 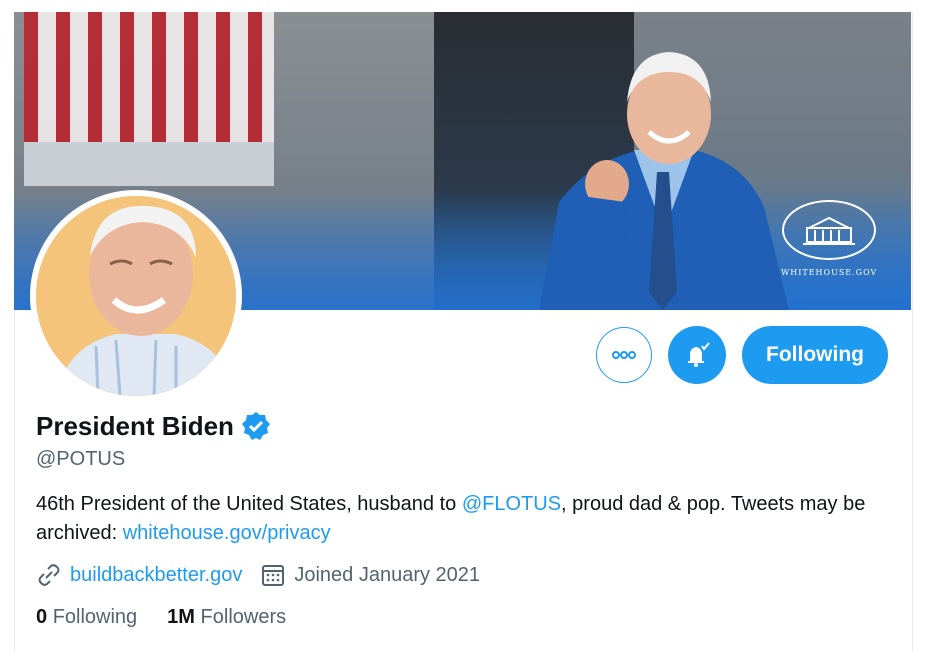 What do you see at coordinates (81, 459) in the screenshot?
I see `profile-handle: @POTUS` at bounding box center [81, 459].